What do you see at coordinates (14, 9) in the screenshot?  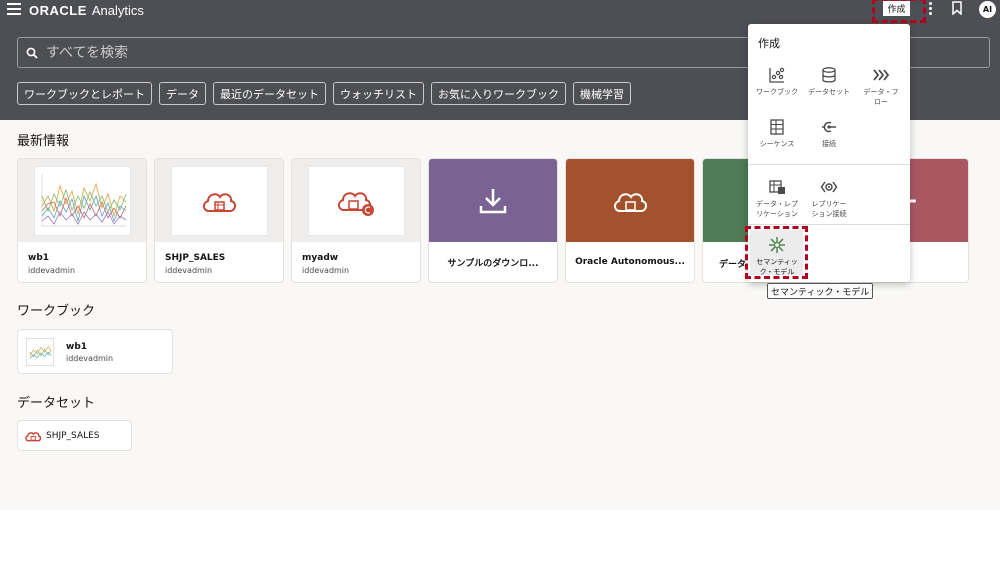 I see `hamburger-menu-icon` at bounding box center [14, 9].